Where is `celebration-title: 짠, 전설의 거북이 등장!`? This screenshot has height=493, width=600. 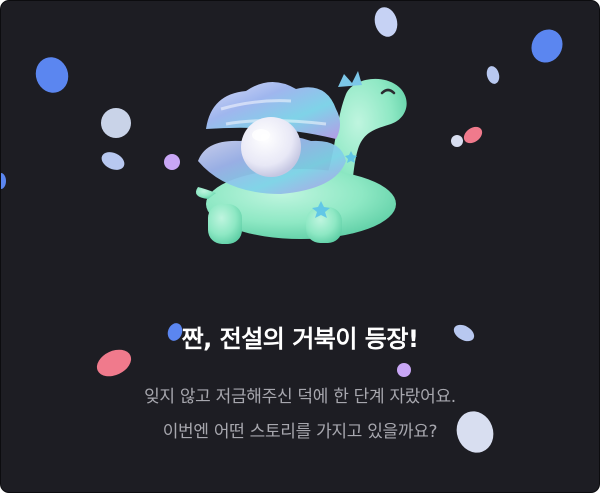
celebration-title: 짠, 전설의 거북이 등장! is located at coordinates (300, 339).